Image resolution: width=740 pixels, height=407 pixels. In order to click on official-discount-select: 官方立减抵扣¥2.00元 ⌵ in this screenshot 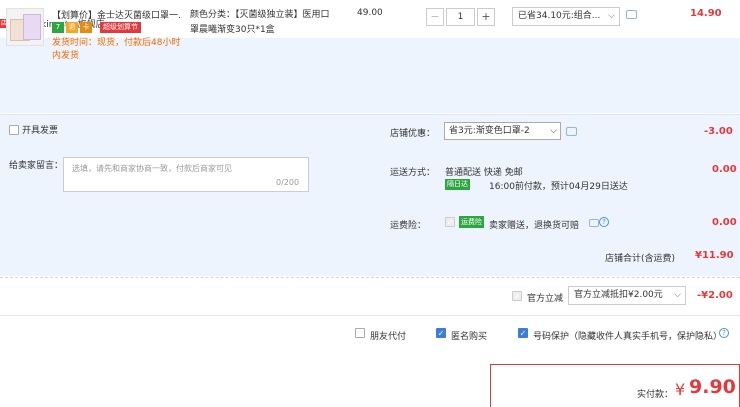, I will do `click(627, 295)`.